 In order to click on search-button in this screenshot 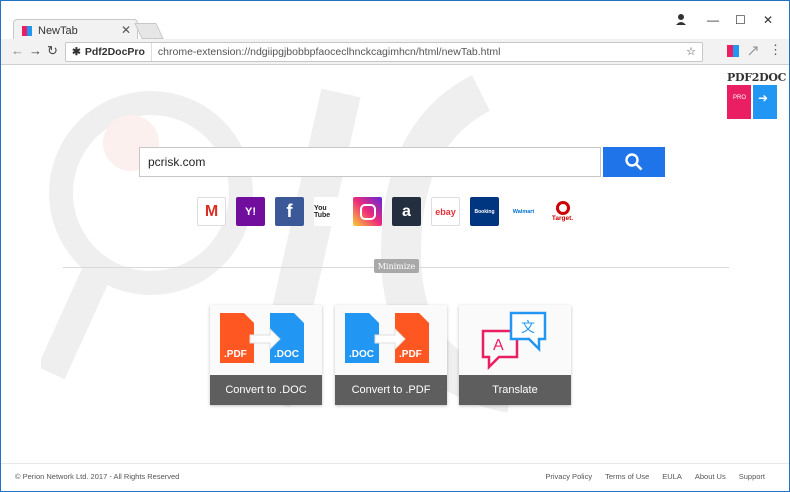, I will do `click(634, 162)`.